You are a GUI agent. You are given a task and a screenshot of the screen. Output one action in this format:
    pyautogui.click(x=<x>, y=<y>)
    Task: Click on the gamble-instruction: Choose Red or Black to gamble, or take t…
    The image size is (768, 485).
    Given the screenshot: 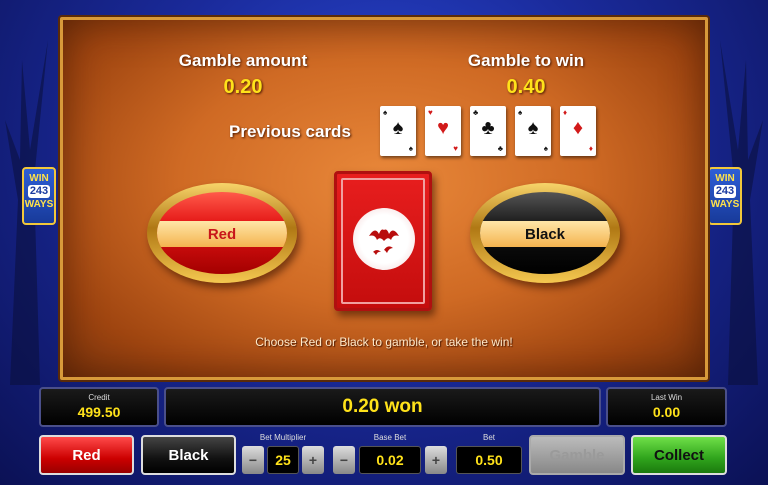 What is the action you would take?
    pyautogui.click(x=384, y=342)
    